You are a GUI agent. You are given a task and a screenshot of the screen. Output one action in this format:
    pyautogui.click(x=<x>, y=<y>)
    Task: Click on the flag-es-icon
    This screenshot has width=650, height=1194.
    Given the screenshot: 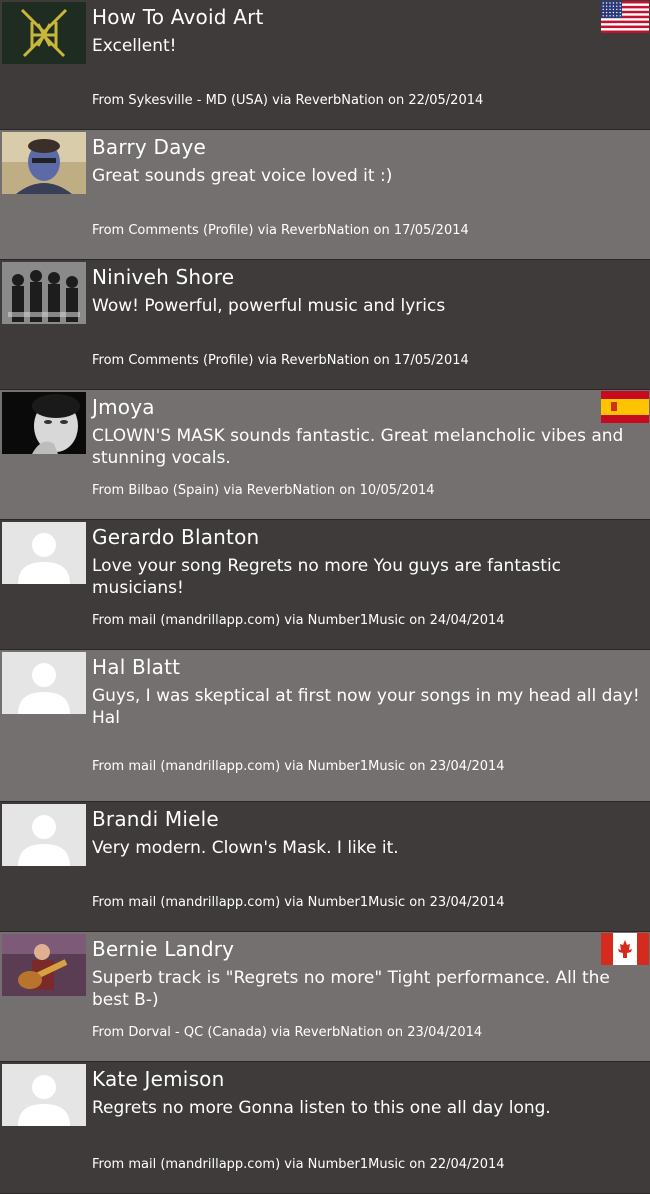 What is the action you would take?
    pyautogui.click(x=625, y=407)
    